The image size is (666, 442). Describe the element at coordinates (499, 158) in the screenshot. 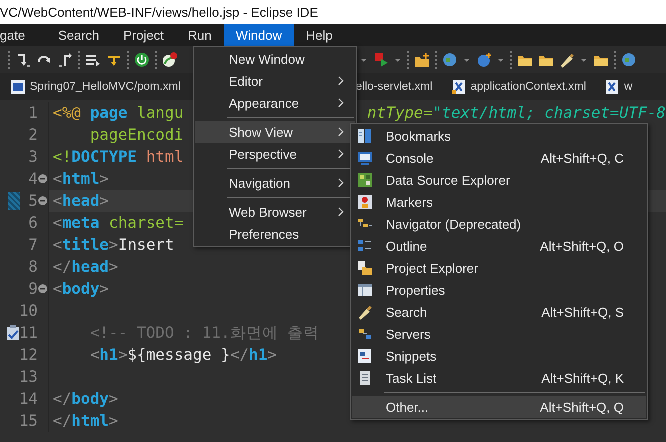

I see `menu-item: Console Alt+Shift+Q, C` at that location.